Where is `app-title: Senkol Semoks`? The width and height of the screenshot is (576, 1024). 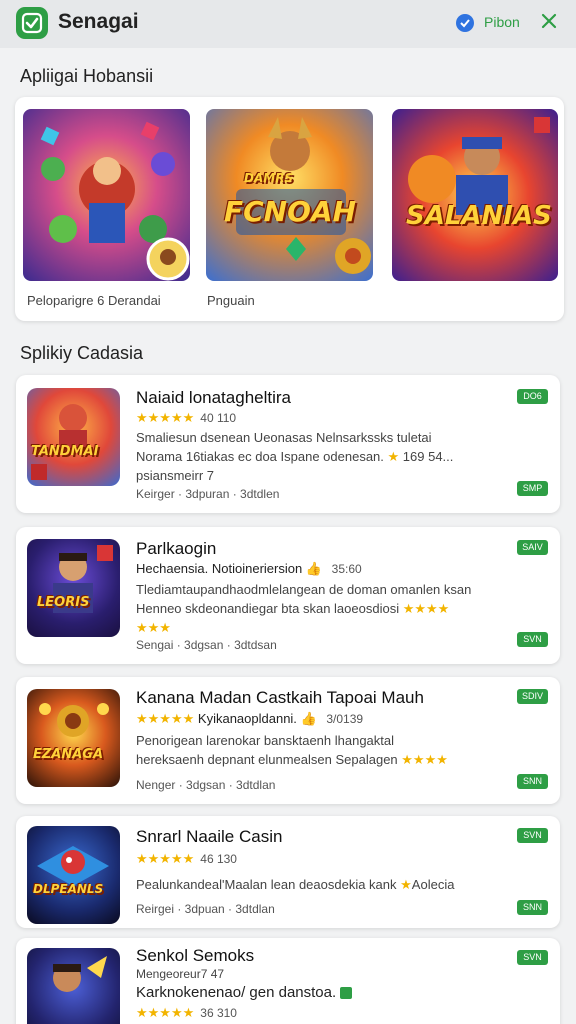 app-title: Senkol Semoks is located at coordinates (195, 955).